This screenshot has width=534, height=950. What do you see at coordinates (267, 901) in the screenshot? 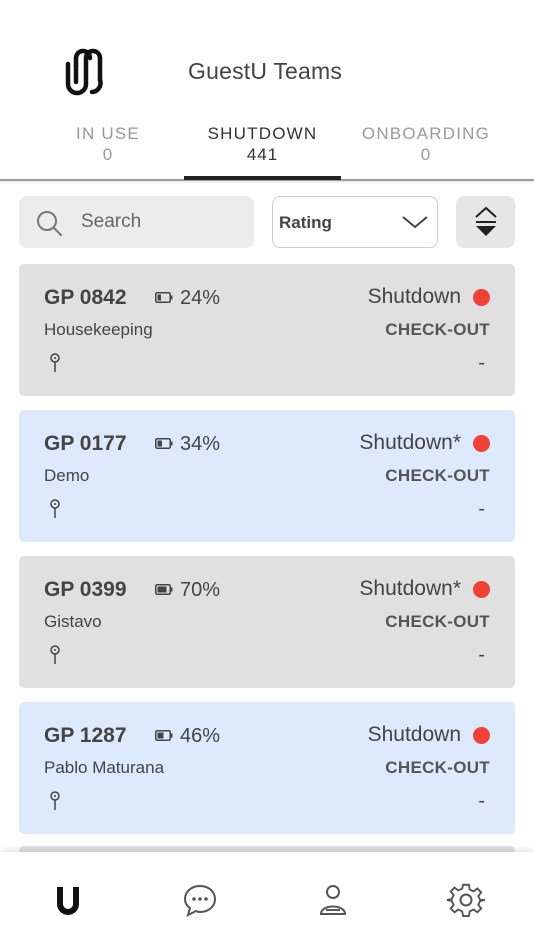
I see `bottom-nav` at bounding box center [267, 901].